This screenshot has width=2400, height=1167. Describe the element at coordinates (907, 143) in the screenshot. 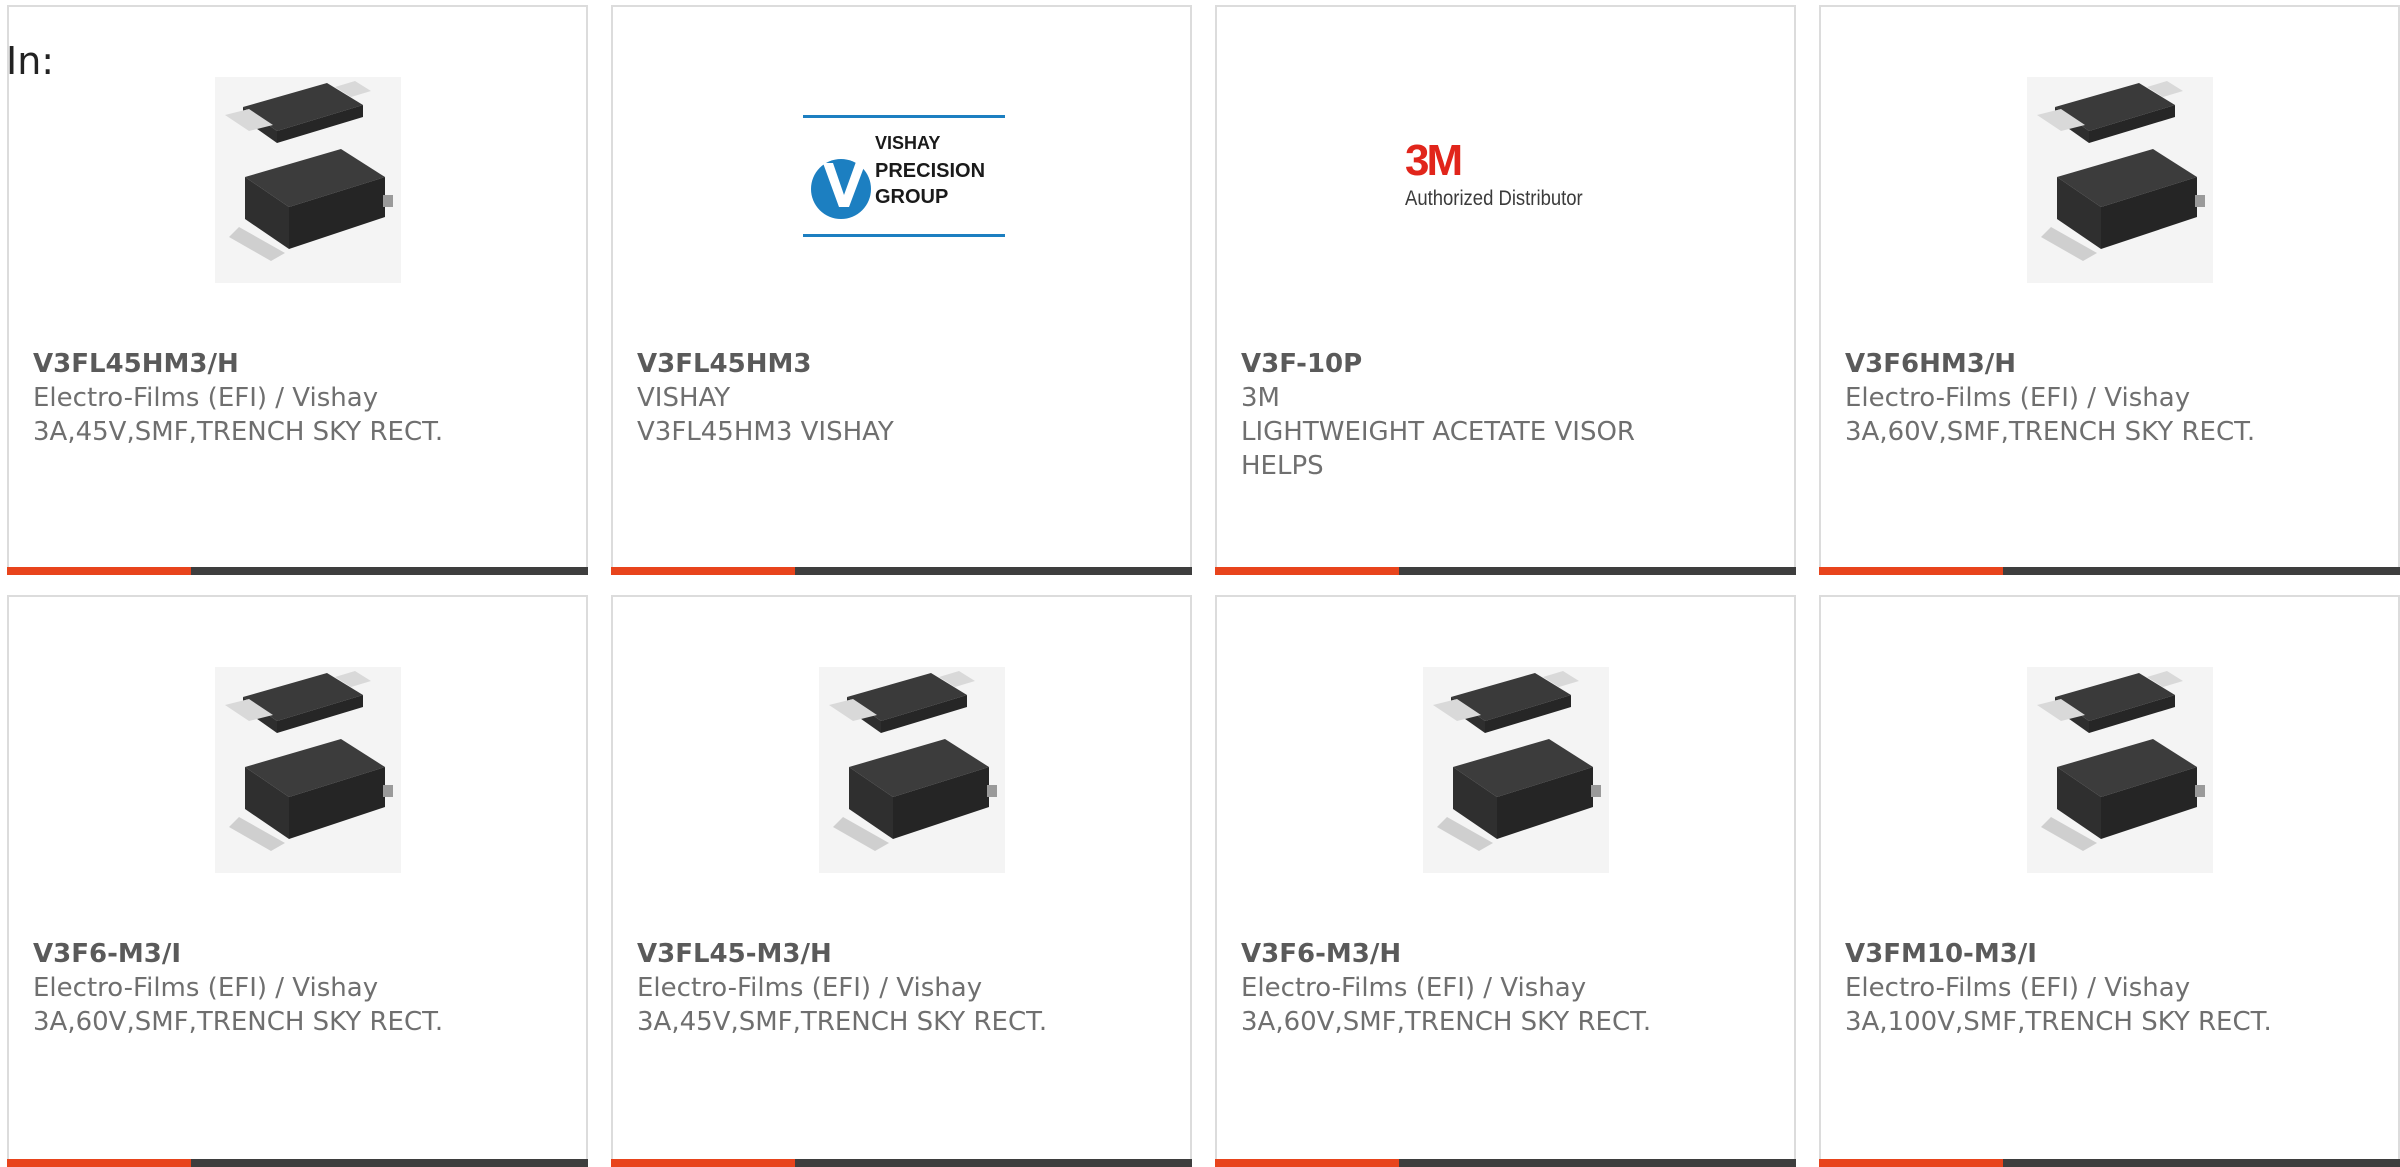

I see `logo-line-1: VISHAY` at that location.